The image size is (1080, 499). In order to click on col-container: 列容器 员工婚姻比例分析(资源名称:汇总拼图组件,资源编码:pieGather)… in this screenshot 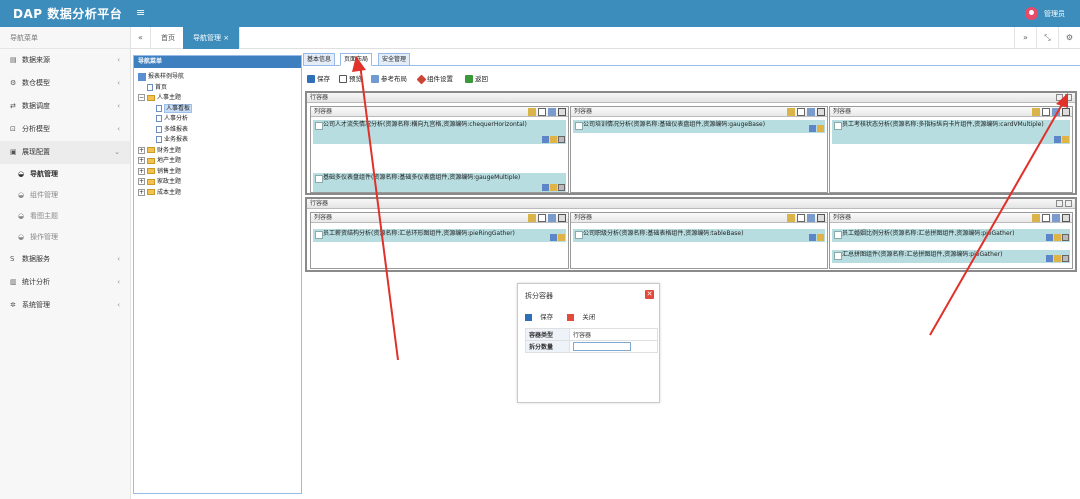, I will do `click(951, 240)`.